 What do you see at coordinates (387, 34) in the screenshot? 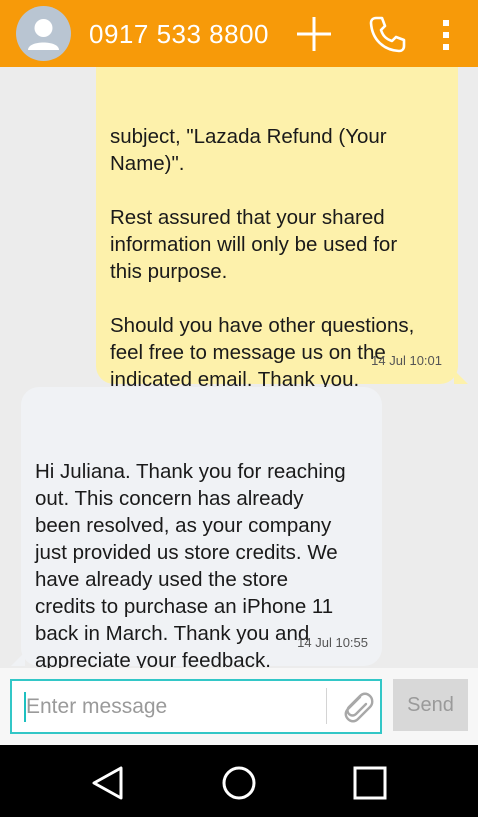
I see `phone-icon` at bounding box center [387, 34].